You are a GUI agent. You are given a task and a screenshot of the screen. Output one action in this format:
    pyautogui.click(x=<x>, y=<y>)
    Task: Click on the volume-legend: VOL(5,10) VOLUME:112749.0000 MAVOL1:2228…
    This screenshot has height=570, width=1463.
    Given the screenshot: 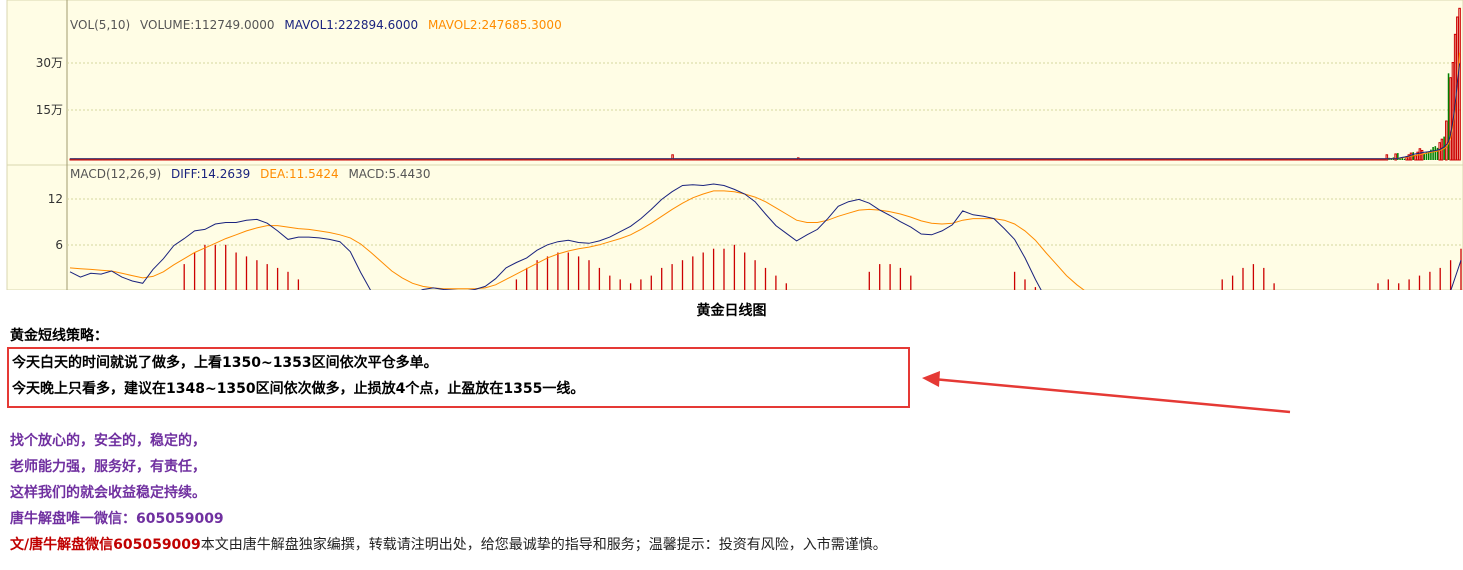 What is the action you would take?
    pyautogui.click(x=316, y=25)
    